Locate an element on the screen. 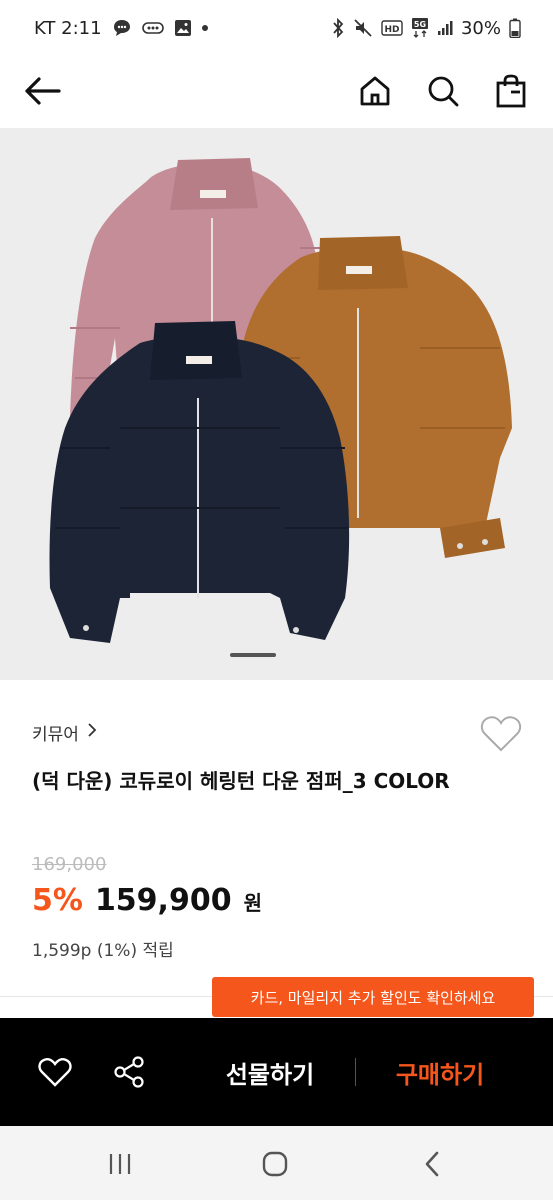 This screenshot has height=1200, width=553. app-badge-icon is located at coordinates (152, 28).